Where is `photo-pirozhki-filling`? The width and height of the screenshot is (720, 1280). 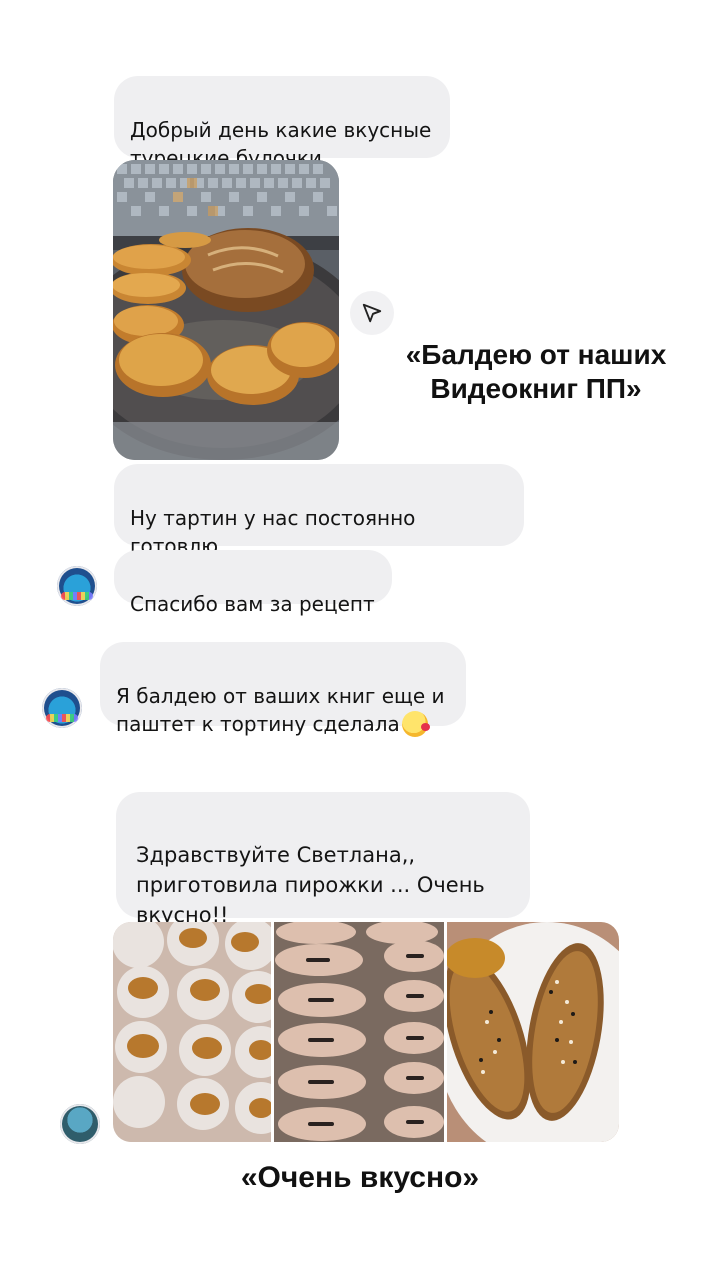
photo-pirozhki-filling is located at coordinates (192, 1032).